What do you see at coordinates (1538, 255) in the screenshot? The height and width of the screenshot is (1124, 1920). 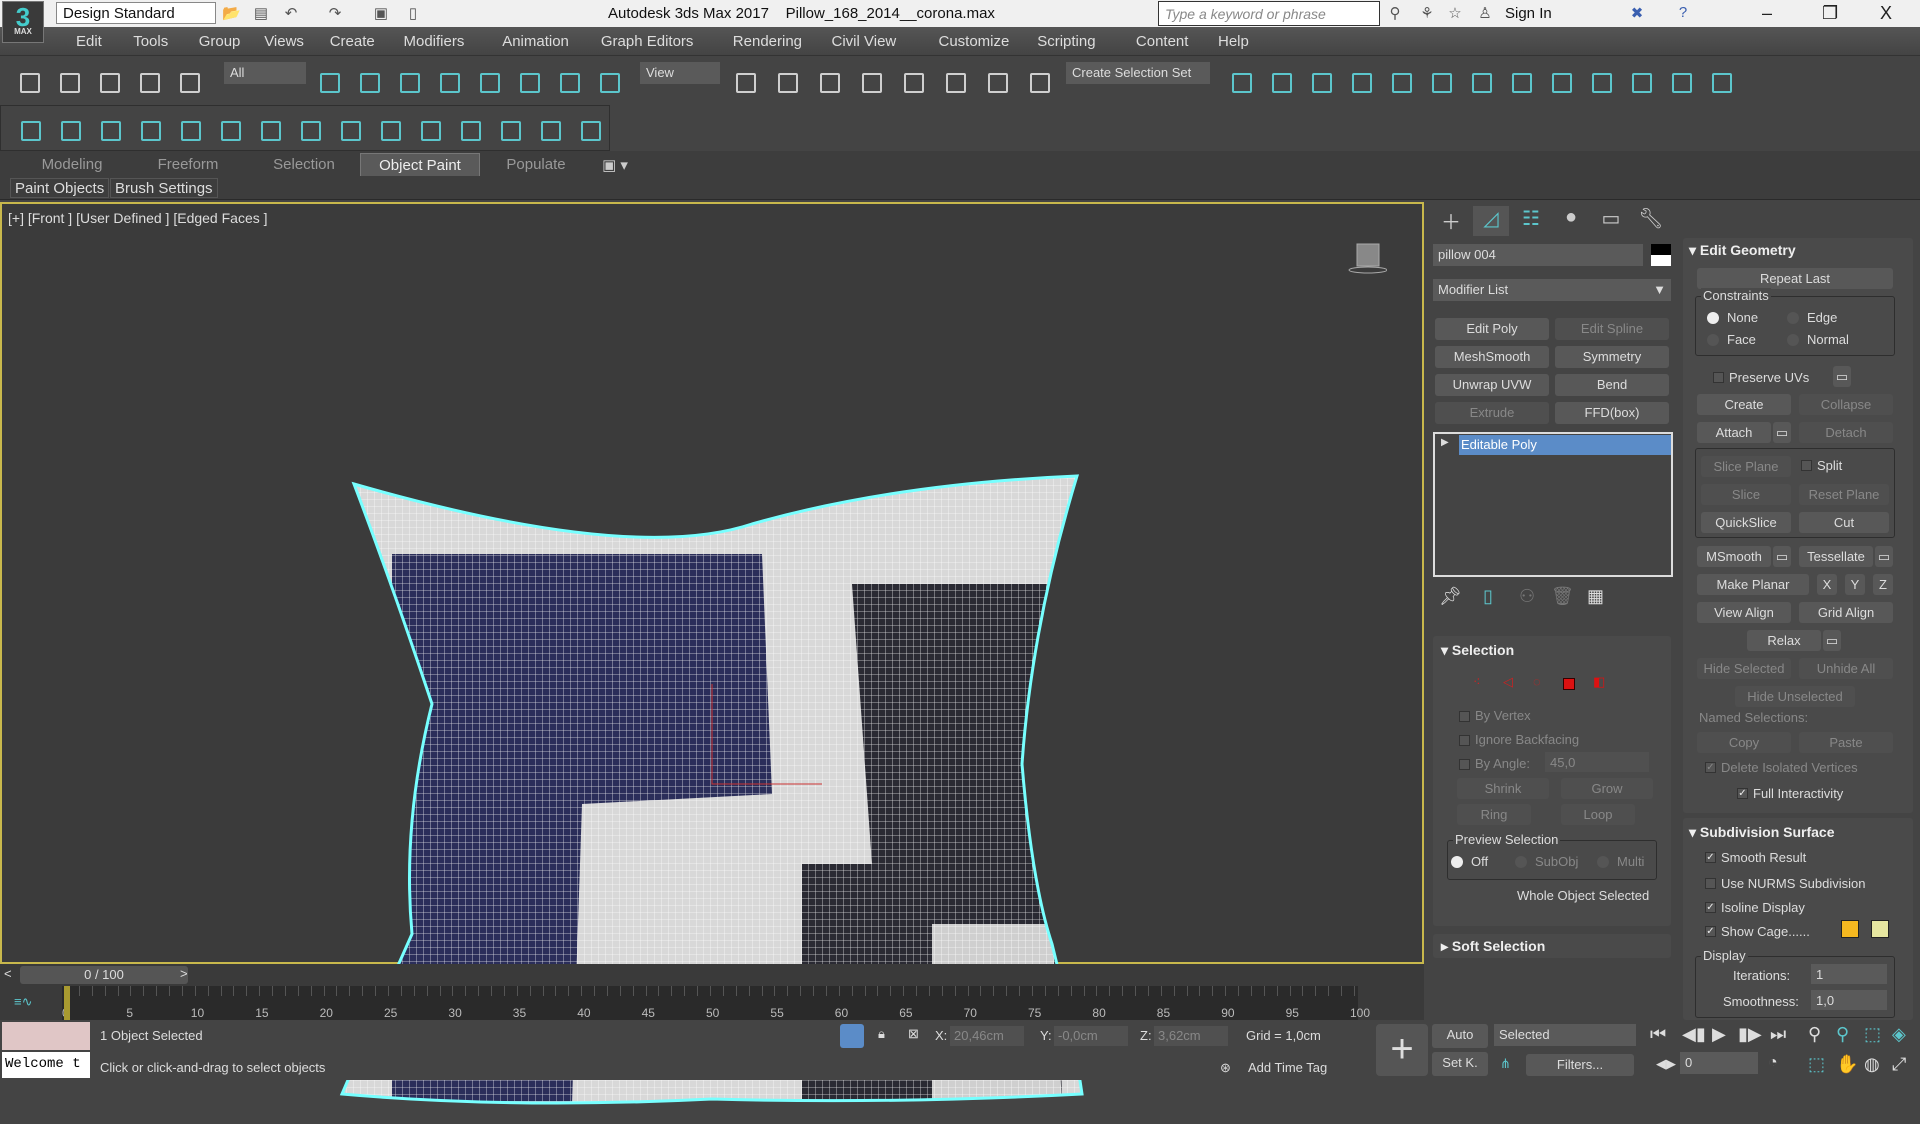 I see `object-name-field: pillow 004` at bounding box center [1538, 255].